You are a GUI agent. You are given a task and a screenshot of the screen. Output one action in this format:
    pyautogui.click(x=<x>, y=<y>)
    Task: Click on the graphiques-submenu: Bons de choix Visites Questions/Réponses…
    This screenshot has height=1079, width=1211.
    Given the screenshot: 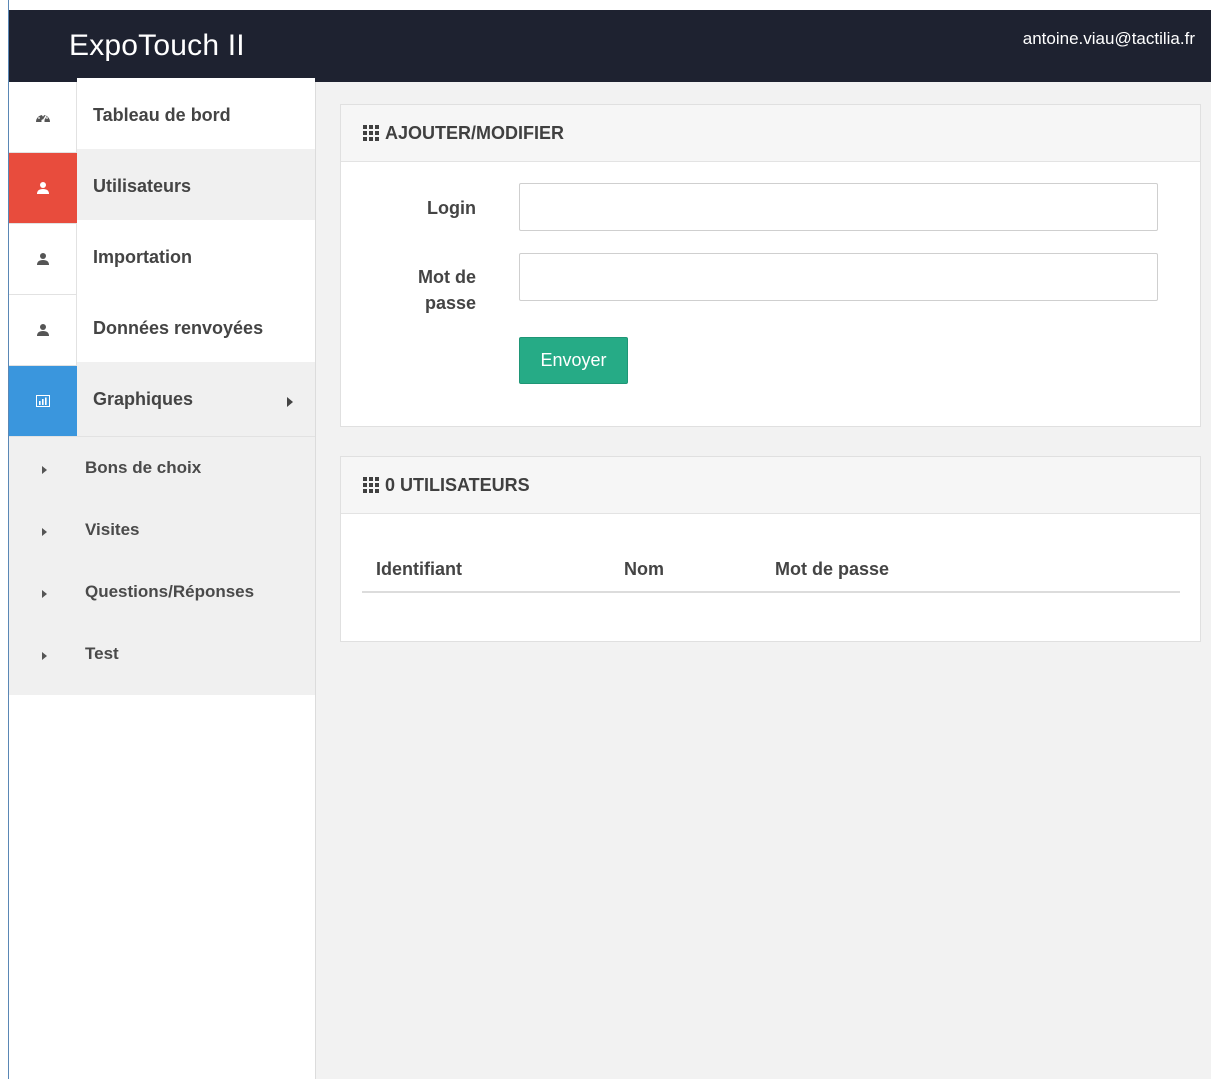 What is the action you would take?
    pyautogui.click(x=162, y=566)
    